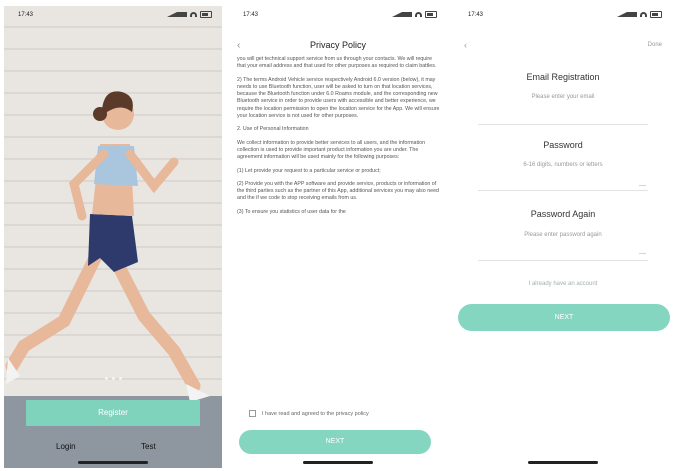  What do you see at coordinates (642, 253) in the screenshot?
I see `show-password-again-icon: —` at bounding box center [642, 253].